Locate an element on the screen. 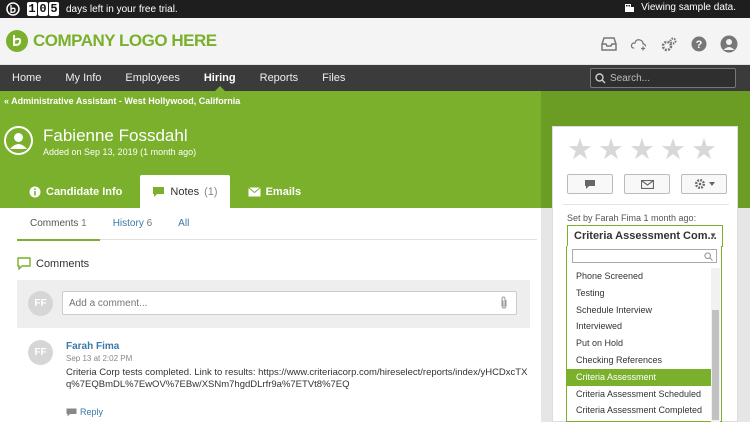  reply-icon is located at coordinates (71, 412).